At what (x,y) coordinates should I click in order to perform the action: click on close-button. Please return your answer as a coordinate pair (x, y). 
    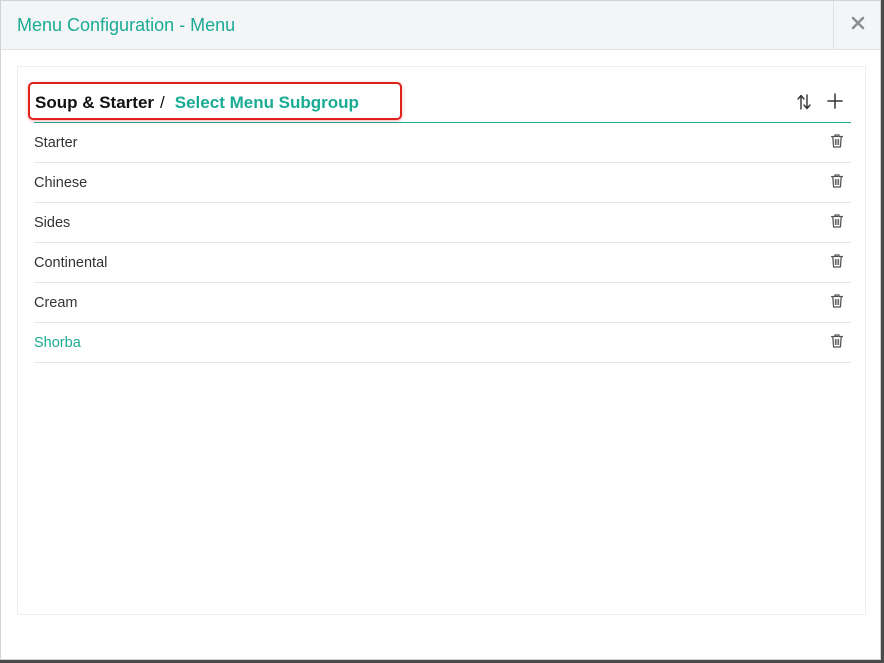
    Looking at the image, I should click on (856, 25).